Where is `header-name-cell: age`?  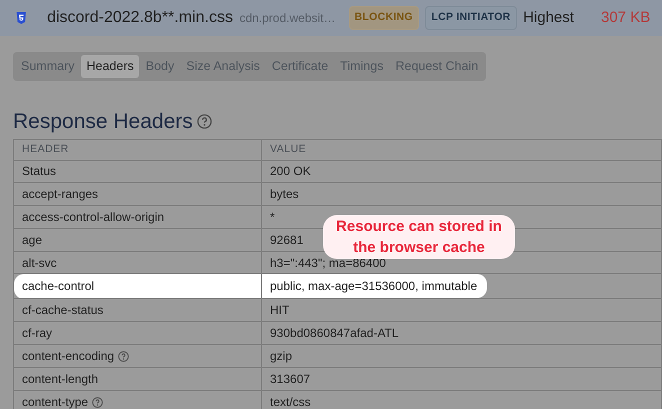
header-name-cell: age is located at coordinates (138, 240).